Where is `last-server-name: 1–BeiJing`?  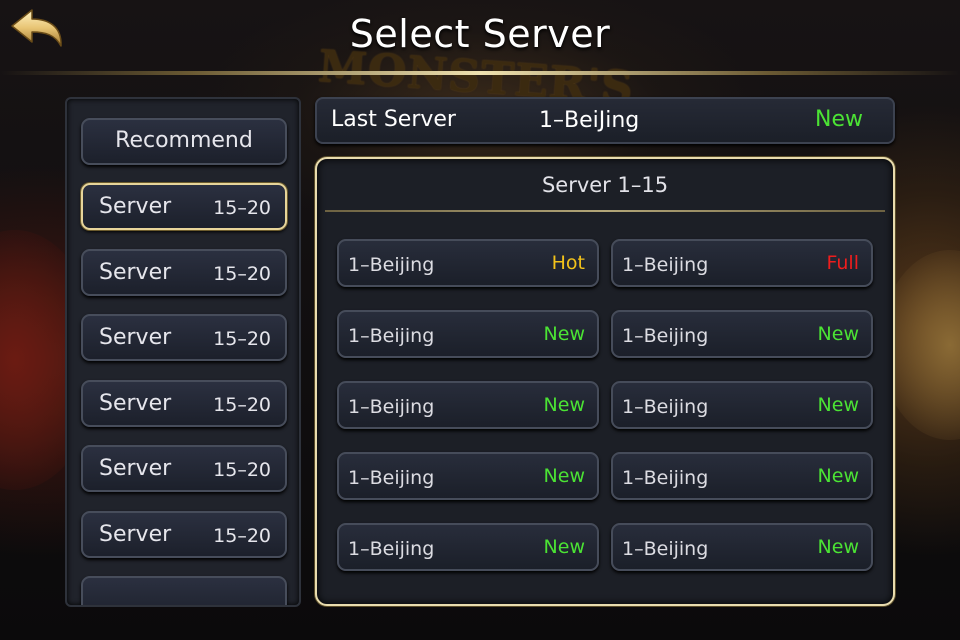
last-server-name: 1–BeiJing is located at coordinates (589, 120).